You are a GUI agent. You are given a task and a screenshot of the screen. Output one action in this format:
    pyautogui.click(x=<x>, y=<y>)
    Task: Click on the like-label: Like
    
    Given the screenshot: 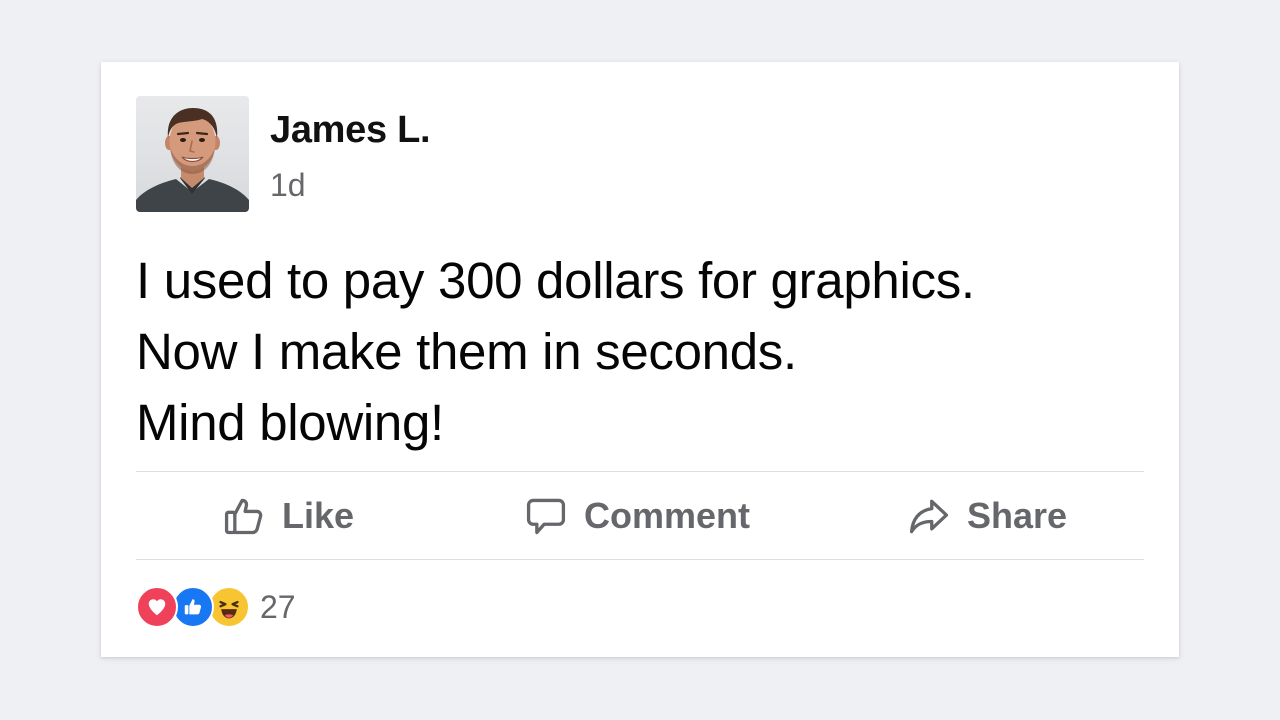 What is the action you would take?
    pyautogui.click(x=318, y=515)
    